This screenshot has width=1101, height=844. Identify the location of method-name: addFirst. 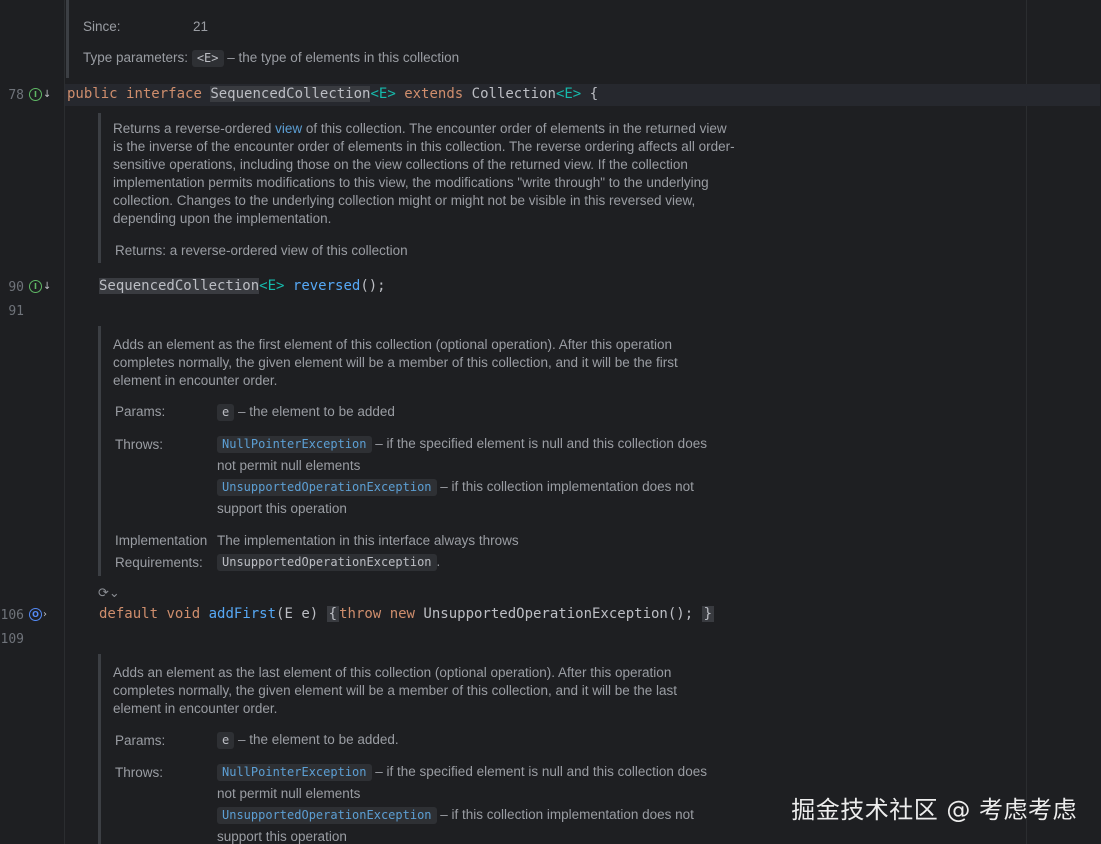
(242, 614).